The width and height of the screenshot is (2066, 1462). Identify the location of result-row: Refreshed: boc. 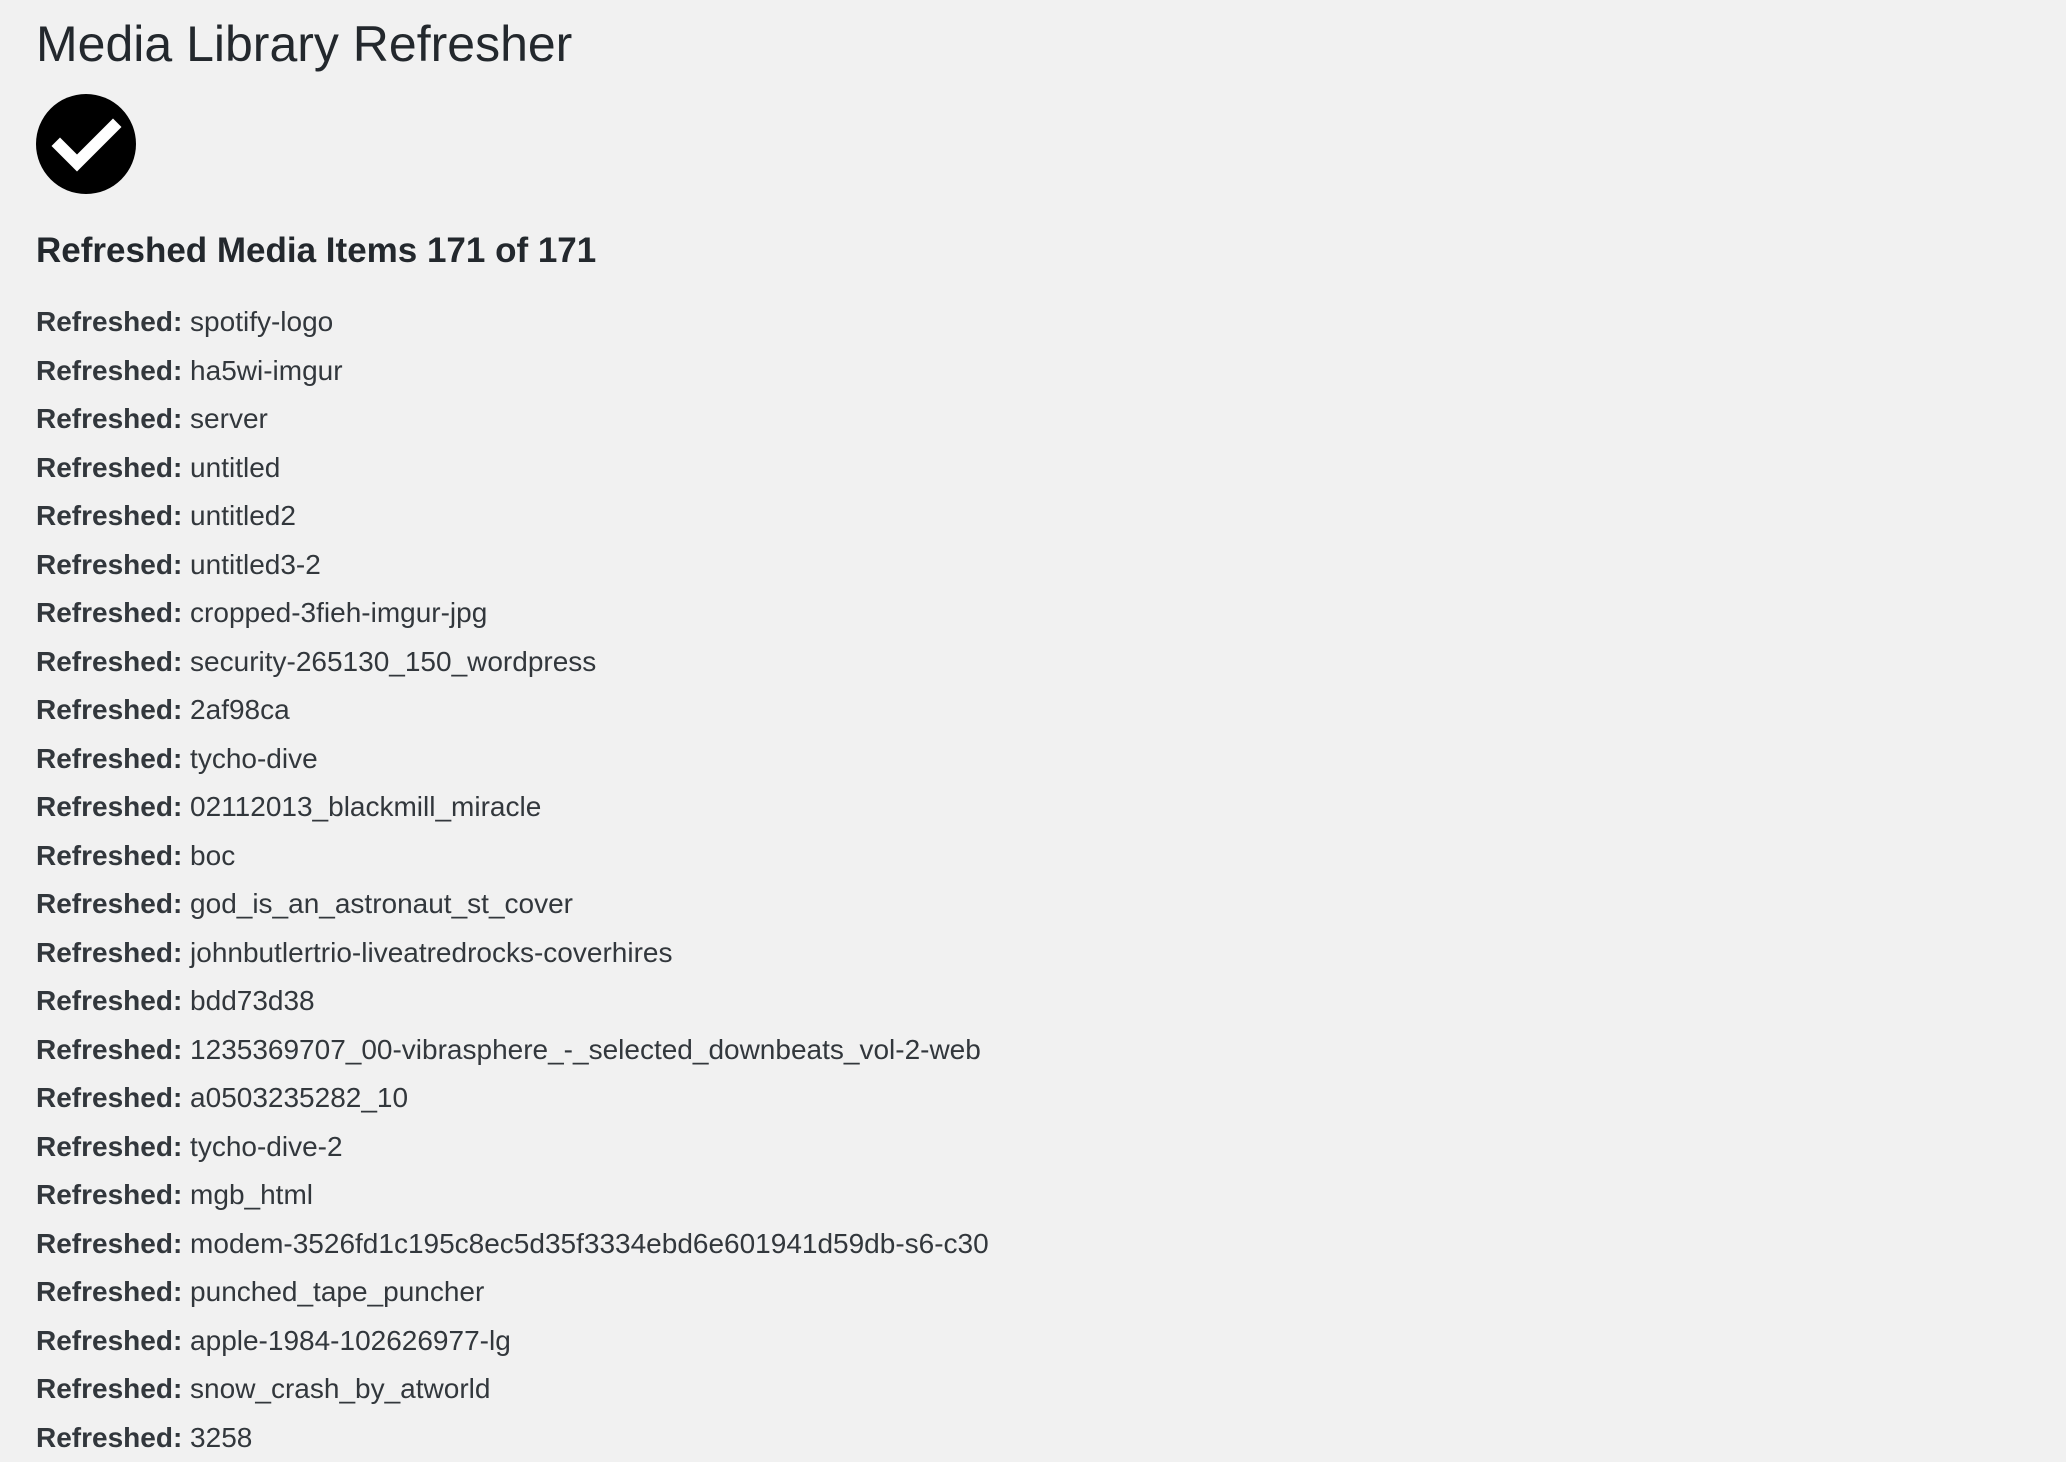
(1051, 856).